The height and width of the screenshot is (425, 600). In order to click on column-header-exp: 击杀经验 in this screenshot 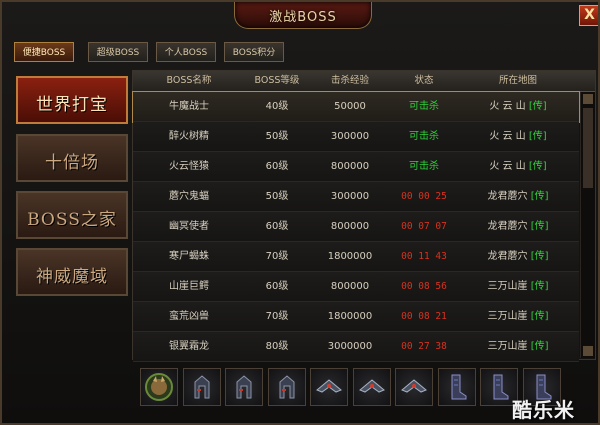, I will do `click(349, 80)`.